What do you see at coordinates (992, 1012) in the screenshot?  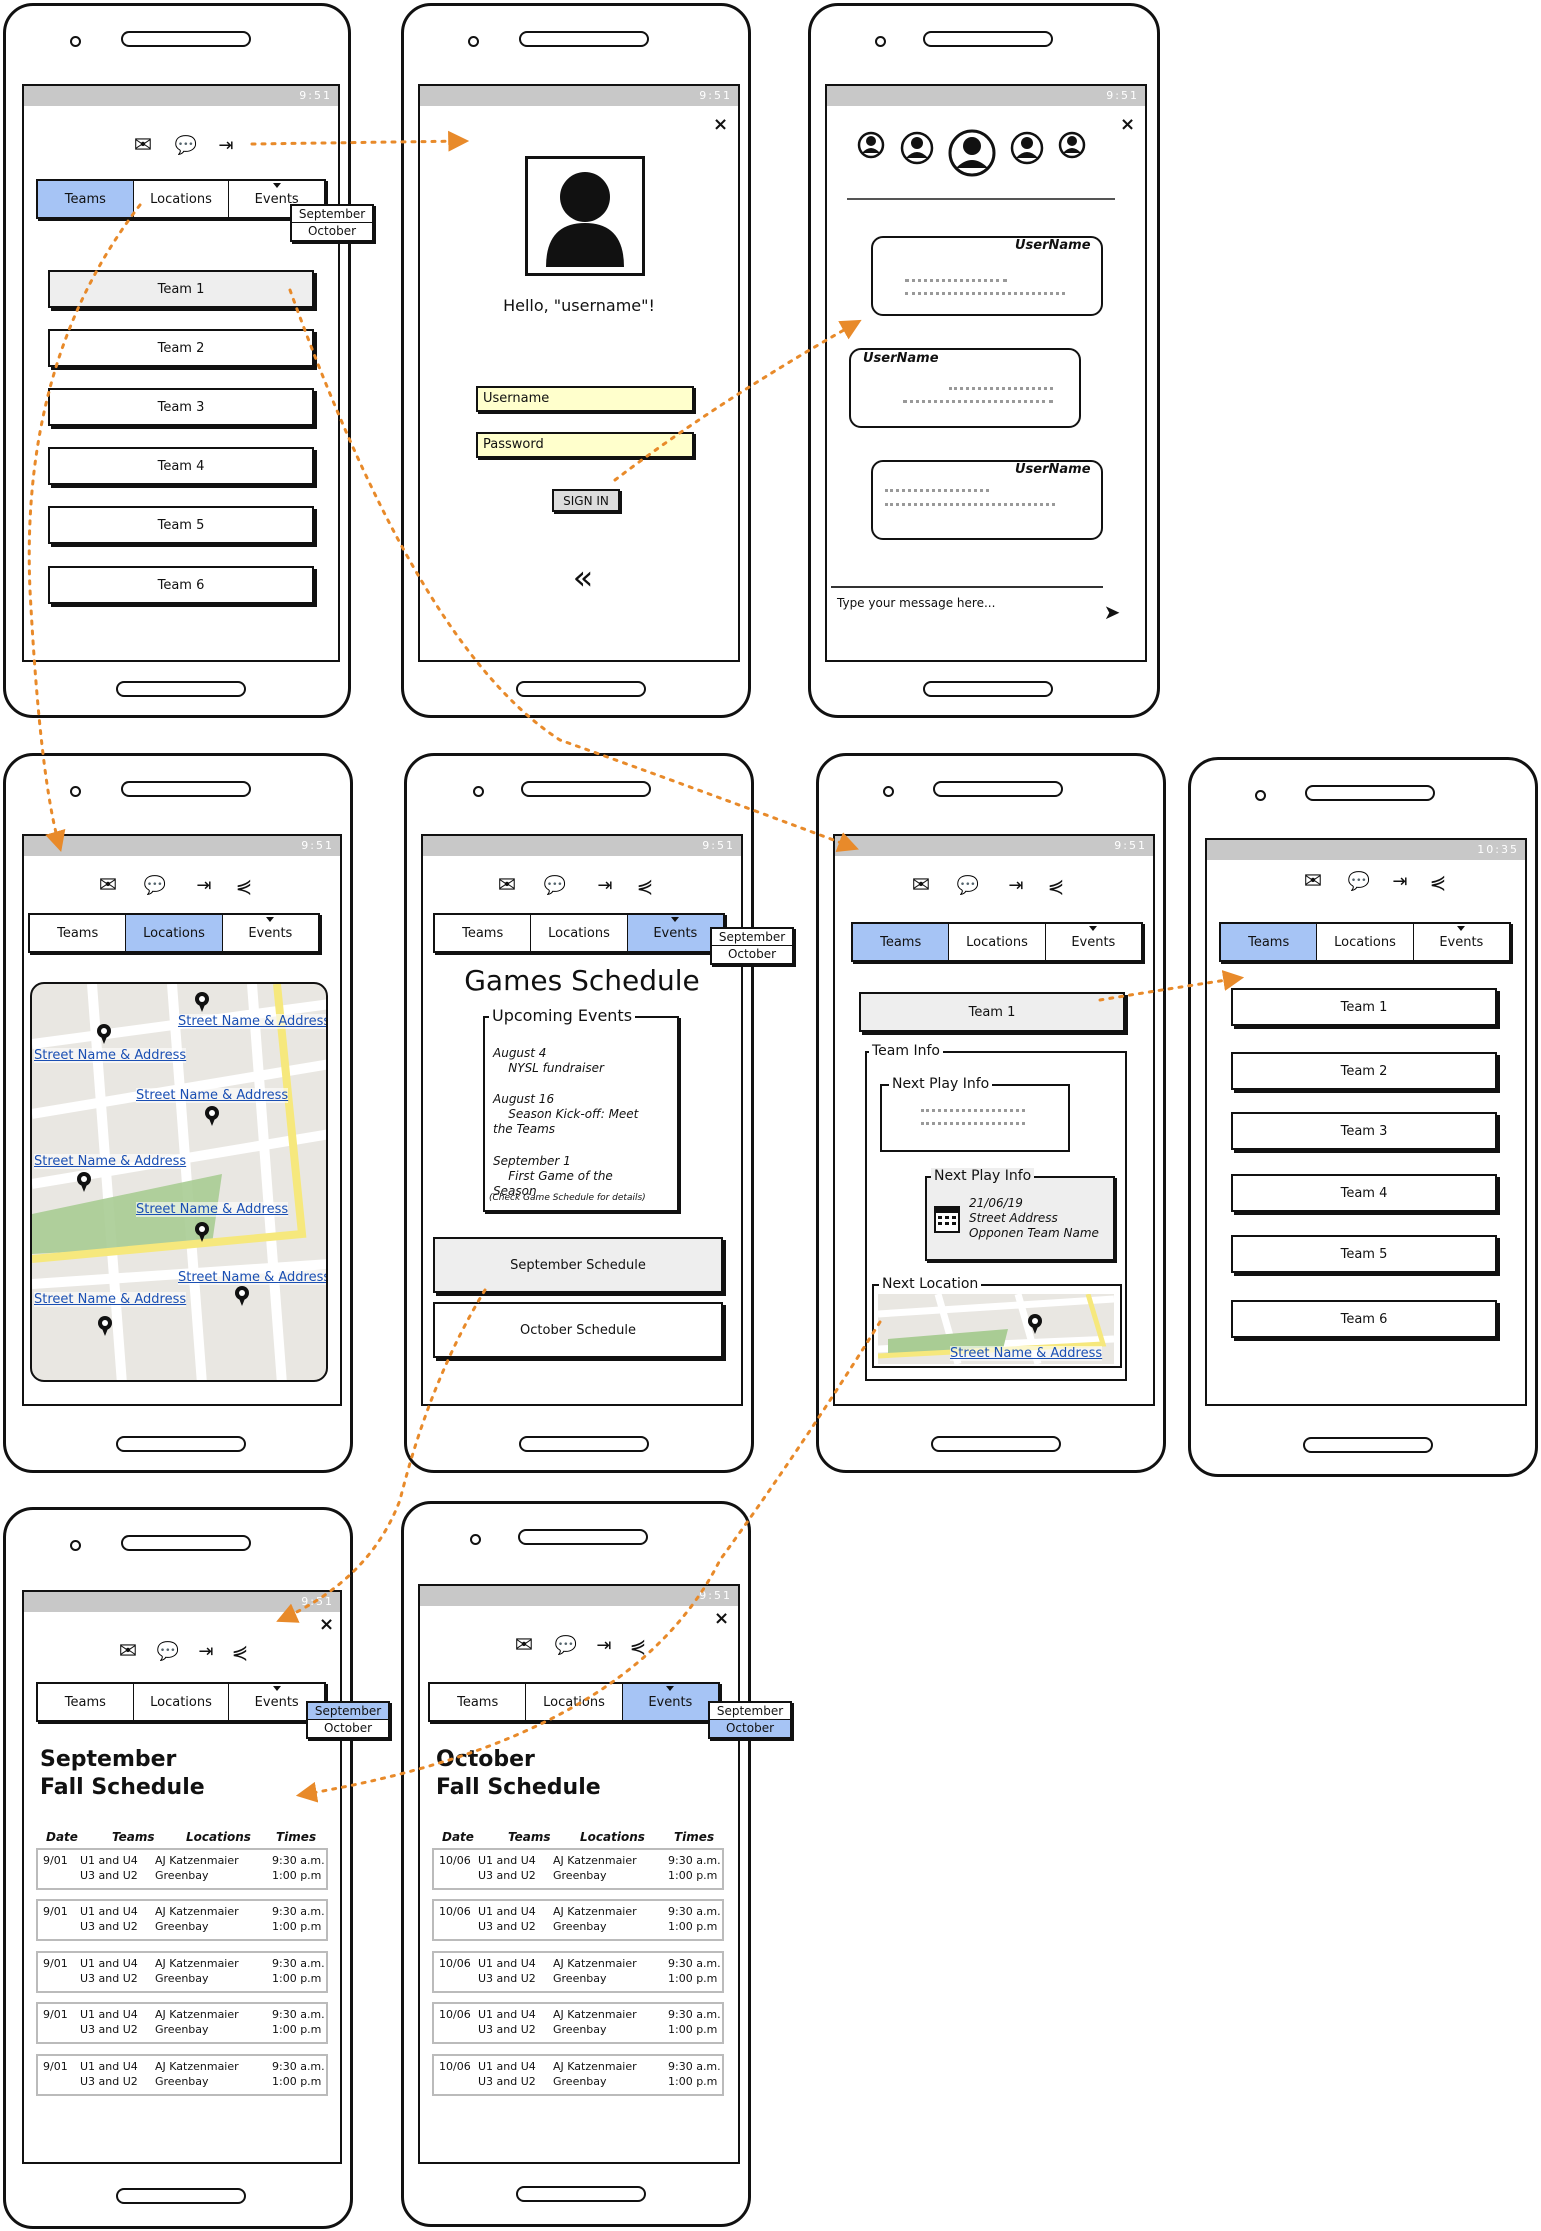 I see `team-button-selected: Team 1` at bounding box center [992, 1012].